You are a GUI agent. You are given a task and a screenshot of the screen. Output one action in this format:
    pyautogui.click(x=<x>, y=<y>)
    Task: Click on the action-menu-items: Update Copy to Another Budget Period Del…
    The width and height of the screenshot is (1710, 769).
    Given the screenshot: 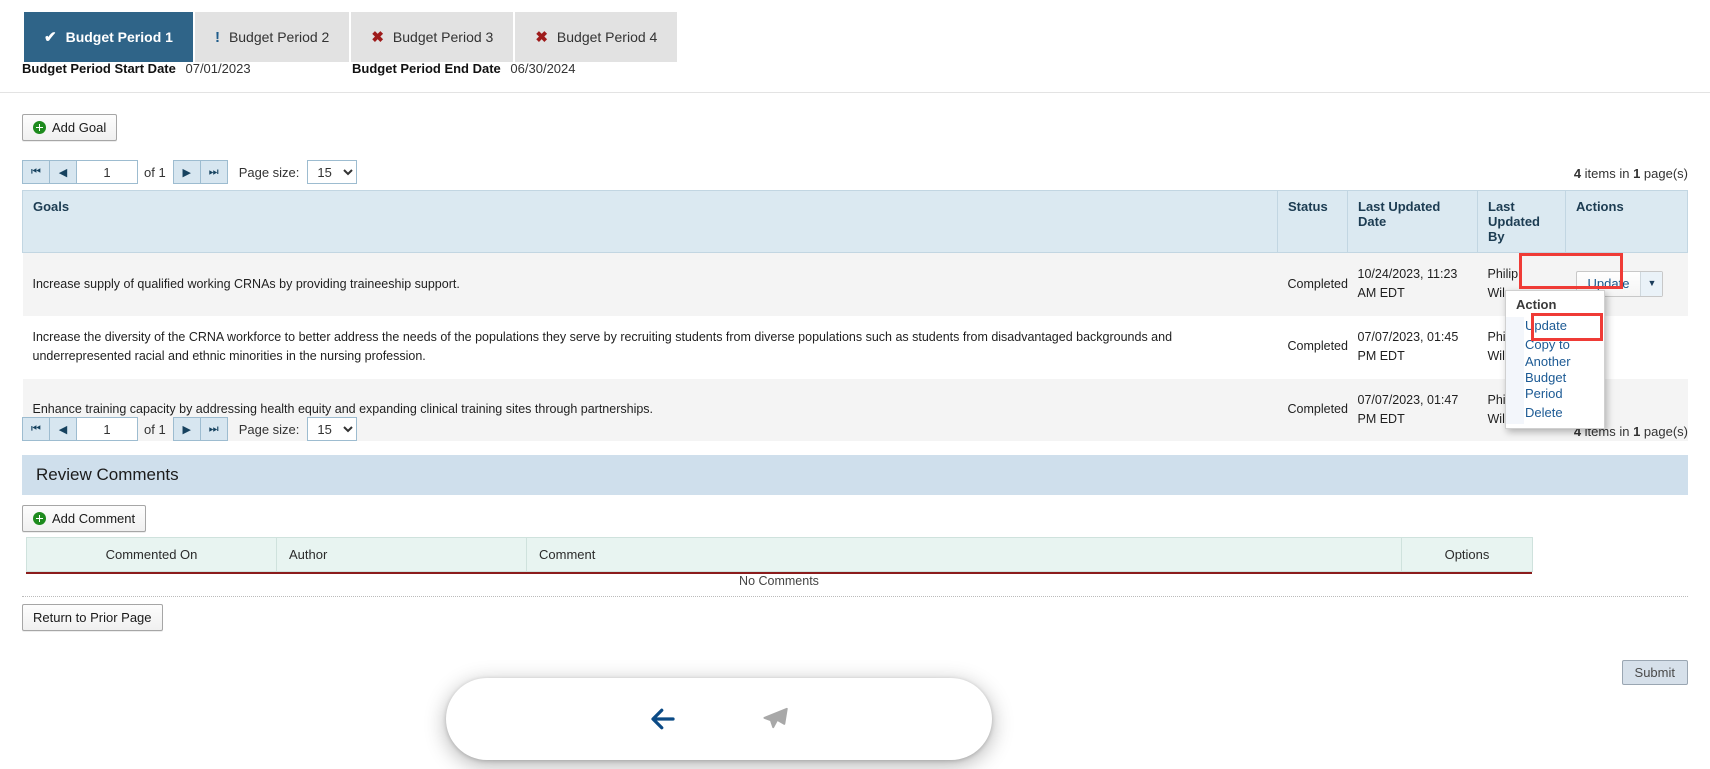 What is the action you would take?
    pyautogui.click(x=1555, y=370)
    